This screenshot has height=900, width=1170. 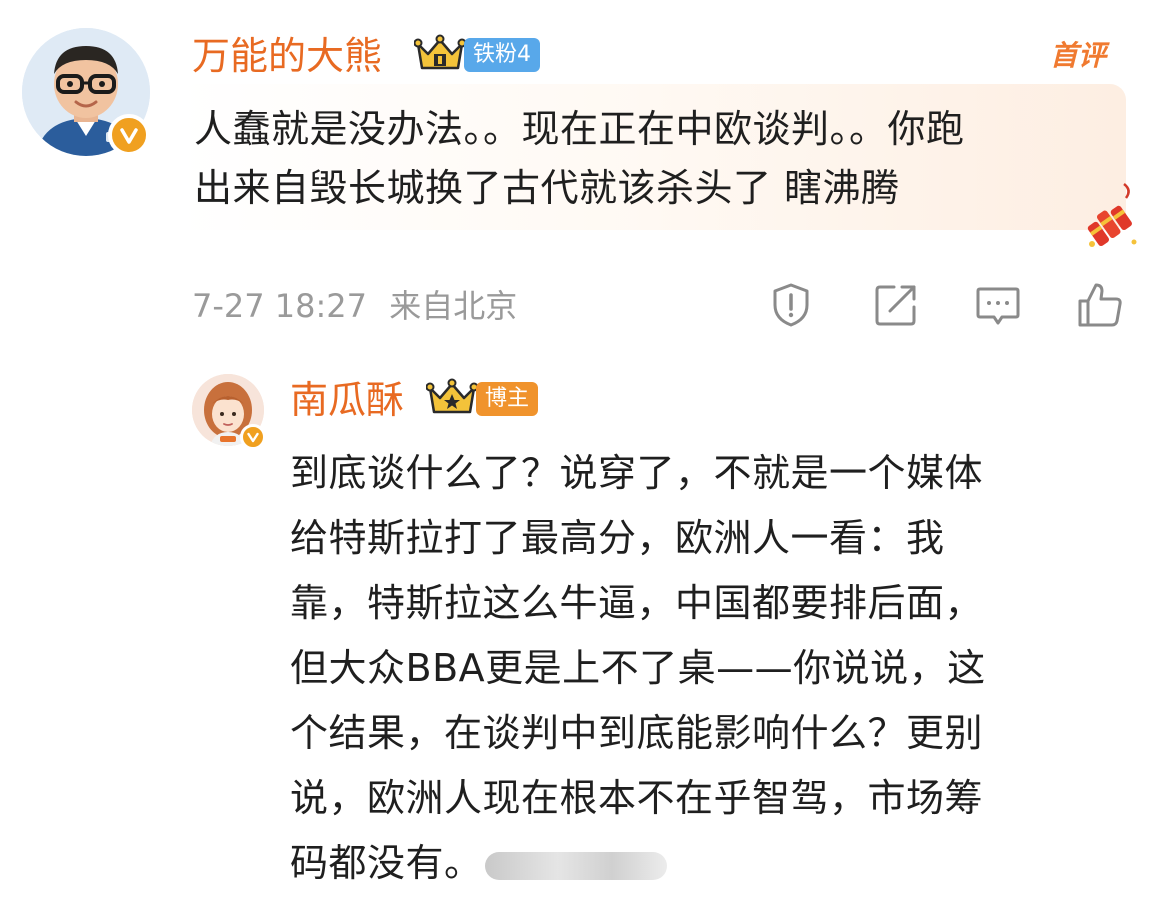 I want to click on fan-level-badge: 铁粉4, so click(x=502, y=55).